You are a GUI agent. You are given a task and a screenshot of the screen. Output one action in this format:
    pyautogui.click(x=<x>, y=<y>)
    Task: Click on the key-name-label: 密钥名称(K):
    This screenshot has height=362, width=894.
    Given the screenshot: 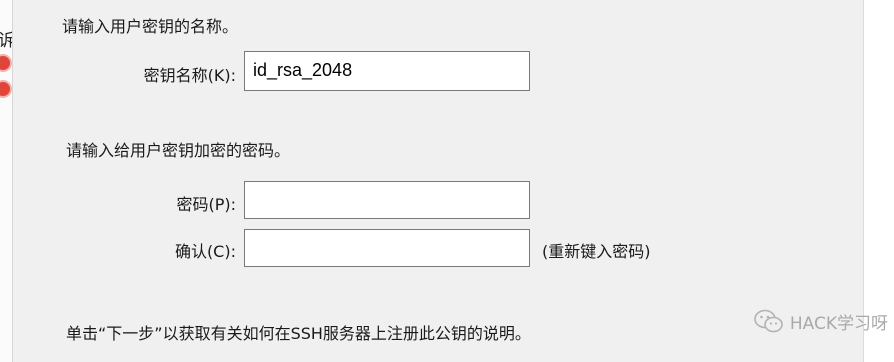 What is the action you would take?
    pyautogui.click(x=189, y=75)
    